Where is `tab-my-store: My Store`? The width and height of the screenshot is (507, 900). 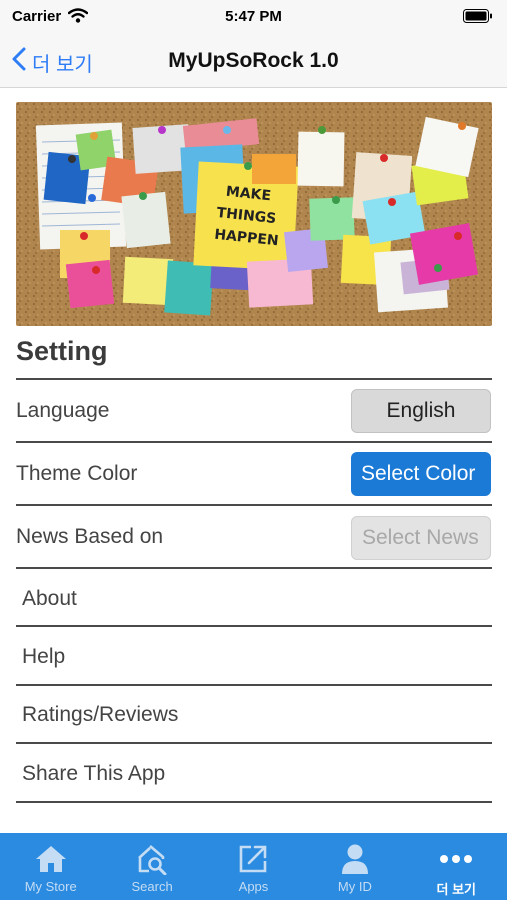 tab-my-store: My Store is located at coordinates (50, 866).